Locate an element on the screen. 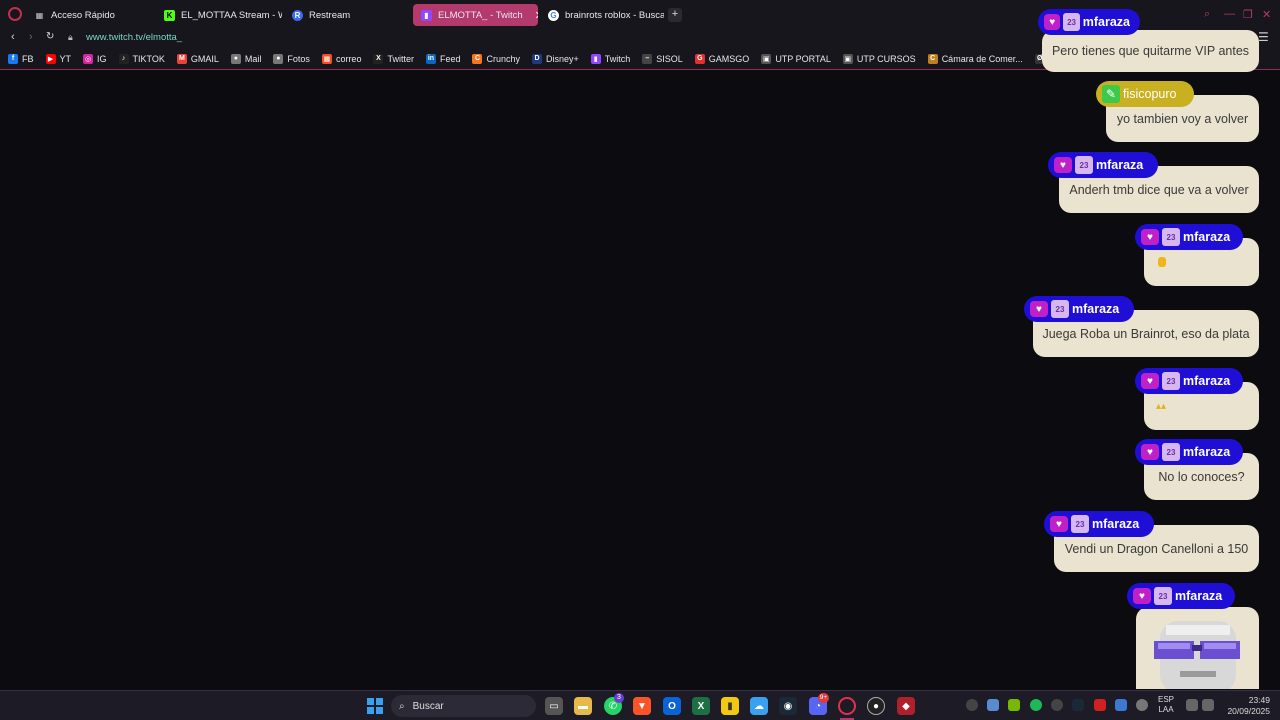  dash-icon: – is located at coordinates (647, 58).